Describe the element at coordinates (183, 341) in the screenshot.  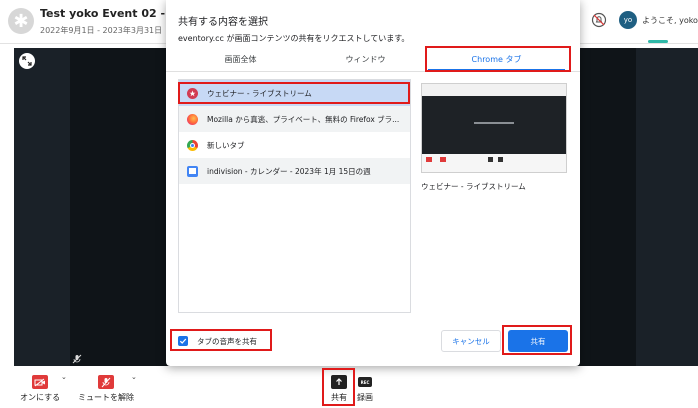
I see `share-audio-checkbox` at that location.